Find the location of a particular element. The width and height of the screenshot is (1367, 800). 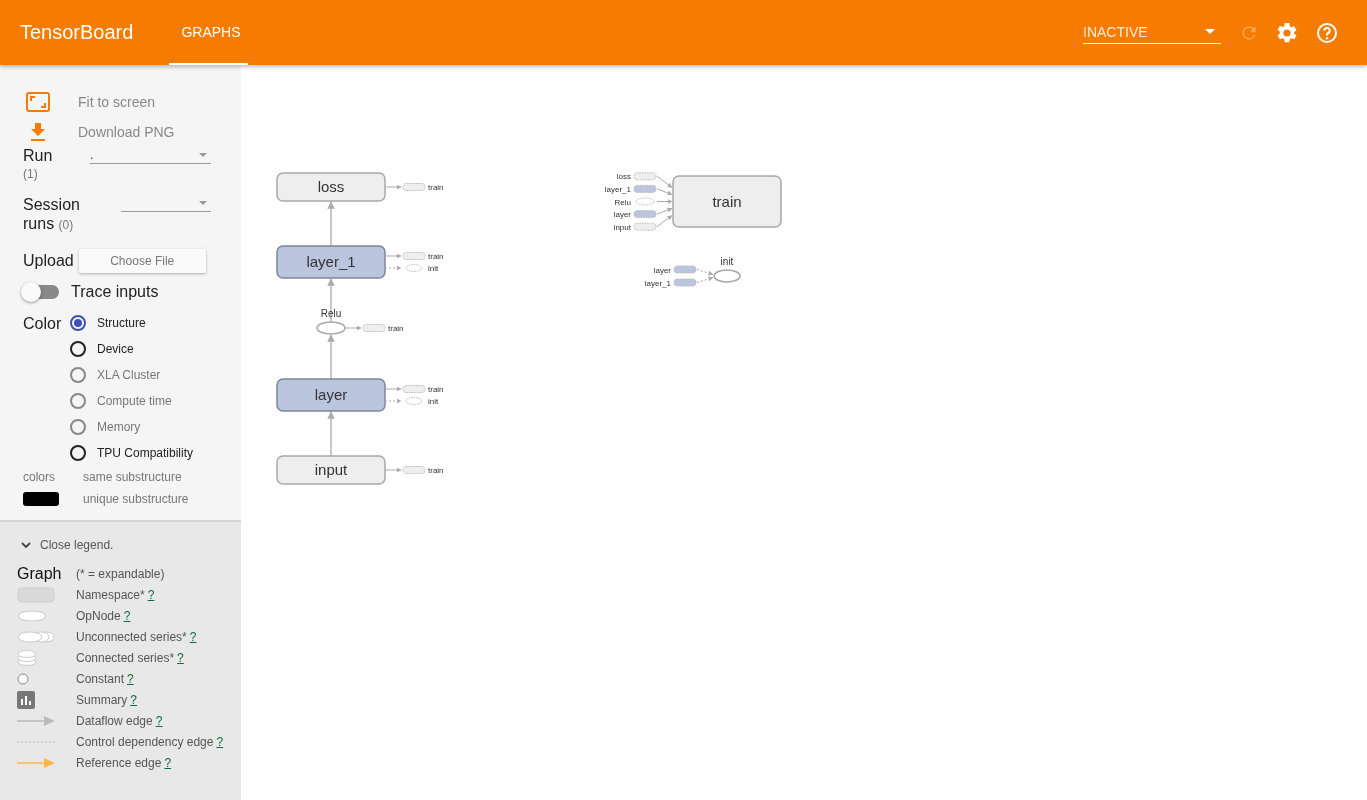

node-label: layer is located at coordinates (331, 394).